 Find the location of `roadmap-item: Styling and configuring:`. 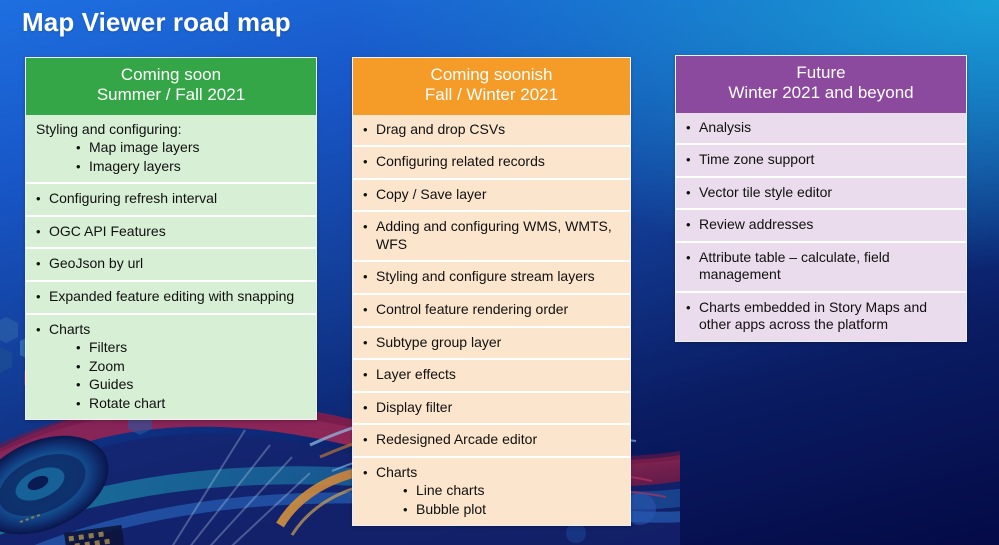

roadmap-item: Styling and configuring: is located at coordinates (172, 130).